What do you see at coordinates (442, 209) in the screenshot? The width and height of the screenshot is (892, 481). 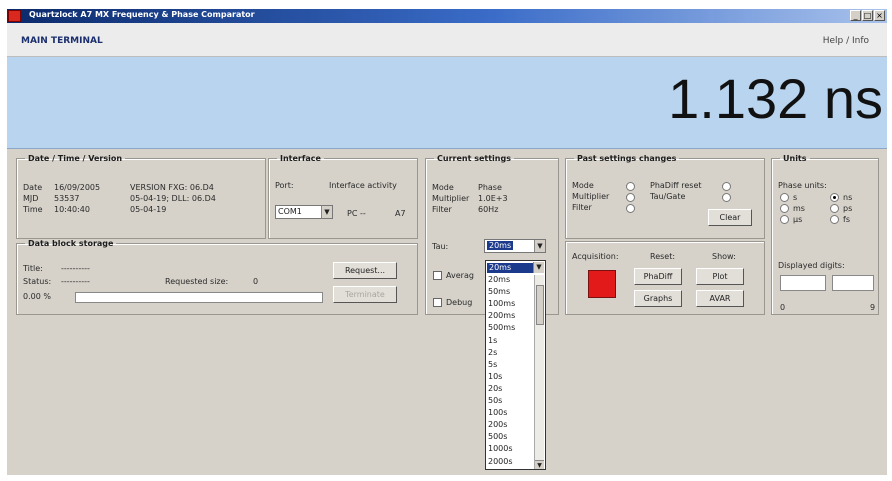 I see `filter-label: Filter` at bounding box center [442, 209].